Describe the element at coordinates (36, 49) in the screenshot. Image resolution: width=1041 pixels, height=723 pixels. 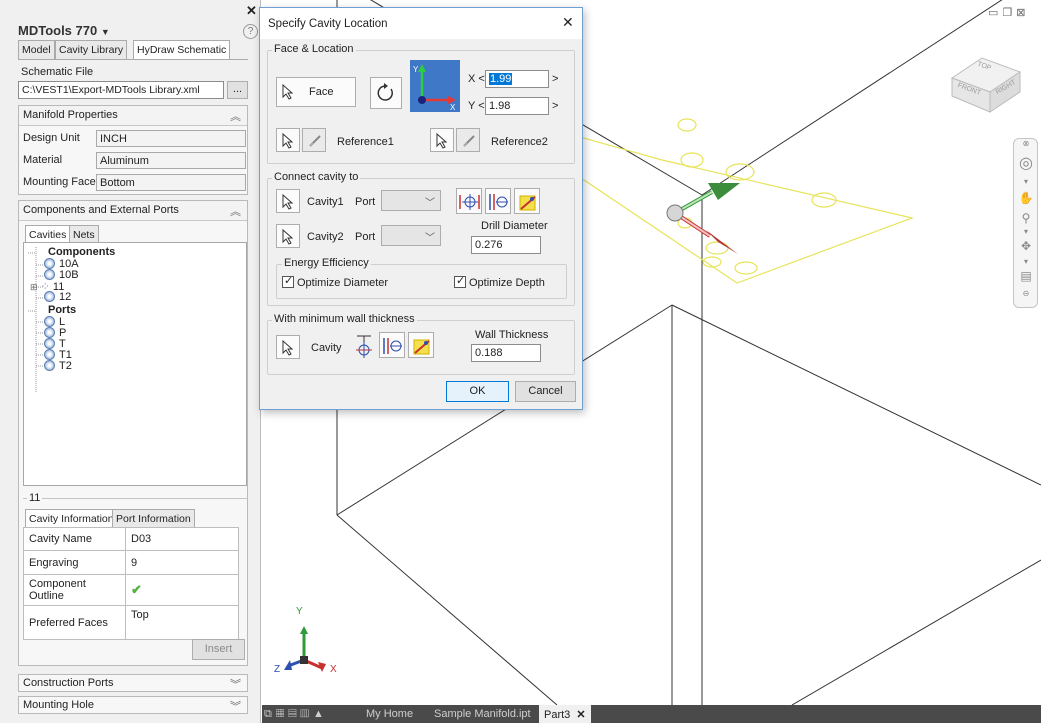
I see `tab-model: Model` at that location.